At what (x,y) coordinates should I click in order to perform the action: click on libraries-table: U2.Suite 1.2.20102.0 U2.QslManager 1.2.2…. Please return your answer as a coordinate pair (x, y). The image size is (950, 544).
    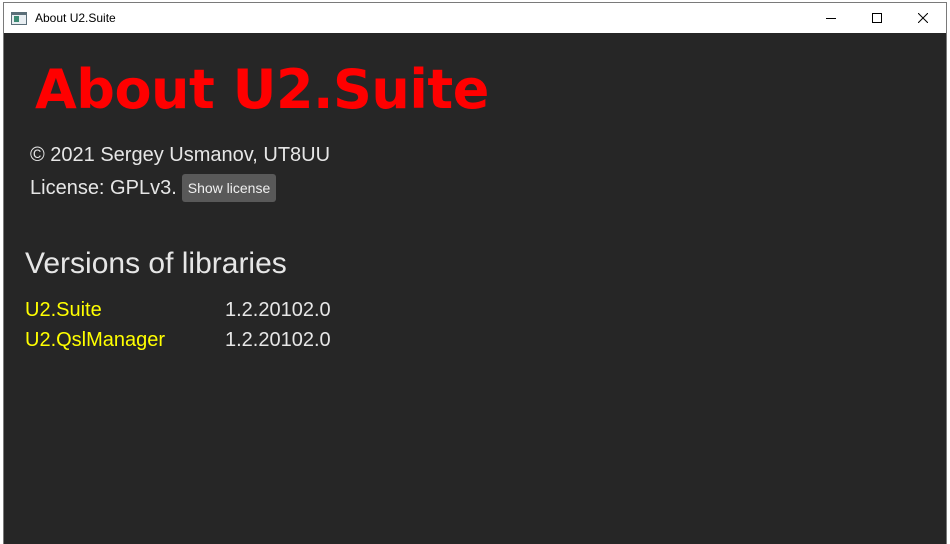
    Looking at the image, I should click on (178, 325).